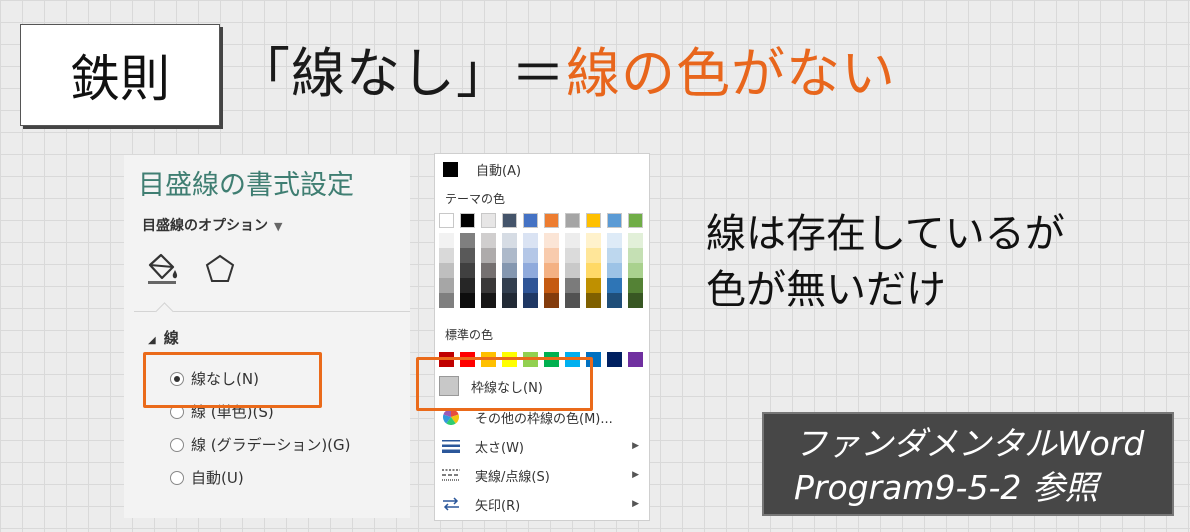 The height and width of the screenshot is (532, 1190). I want to click on dash-label: 実線/点線(S), so click(512, 477).